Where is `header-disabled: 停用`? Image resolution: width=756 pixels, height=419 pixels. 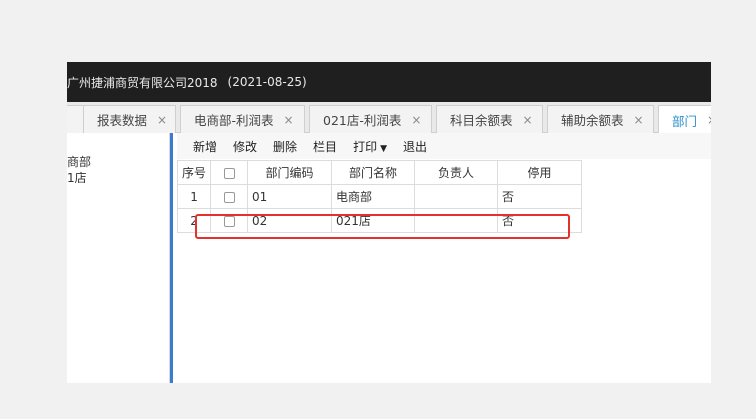 header-disabled: 停用 is located at coordinates (540, 172).